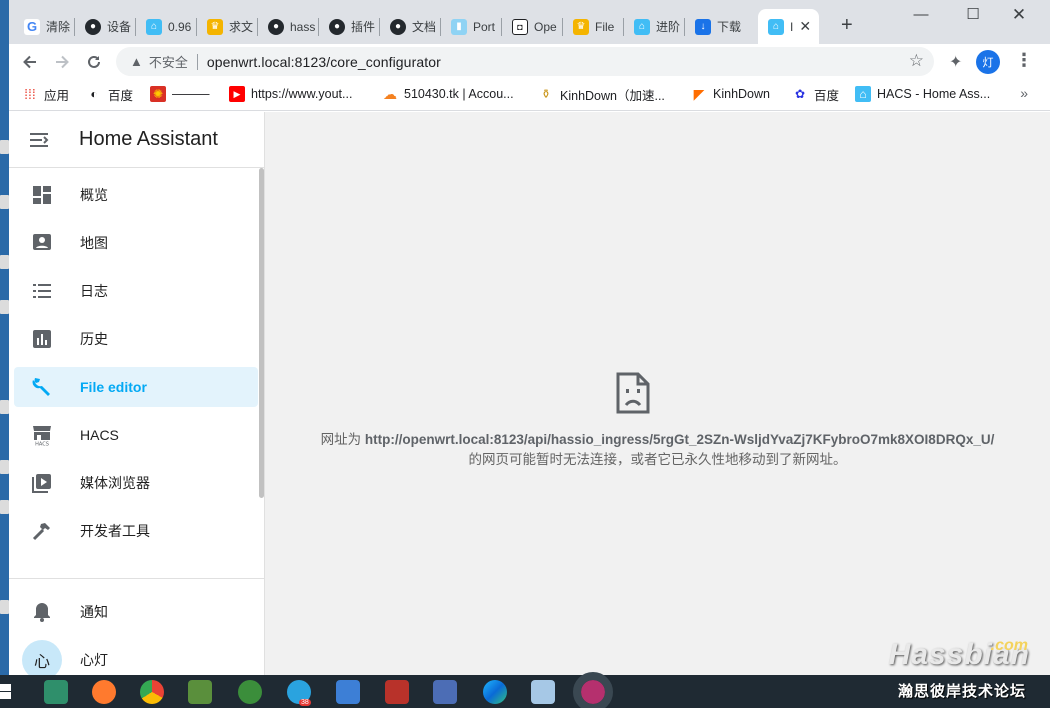 The height and width of the screenshot is (708, 1050). I want to click on url-text: openwrt.local:8123/core_configurator, so click(324, 62).